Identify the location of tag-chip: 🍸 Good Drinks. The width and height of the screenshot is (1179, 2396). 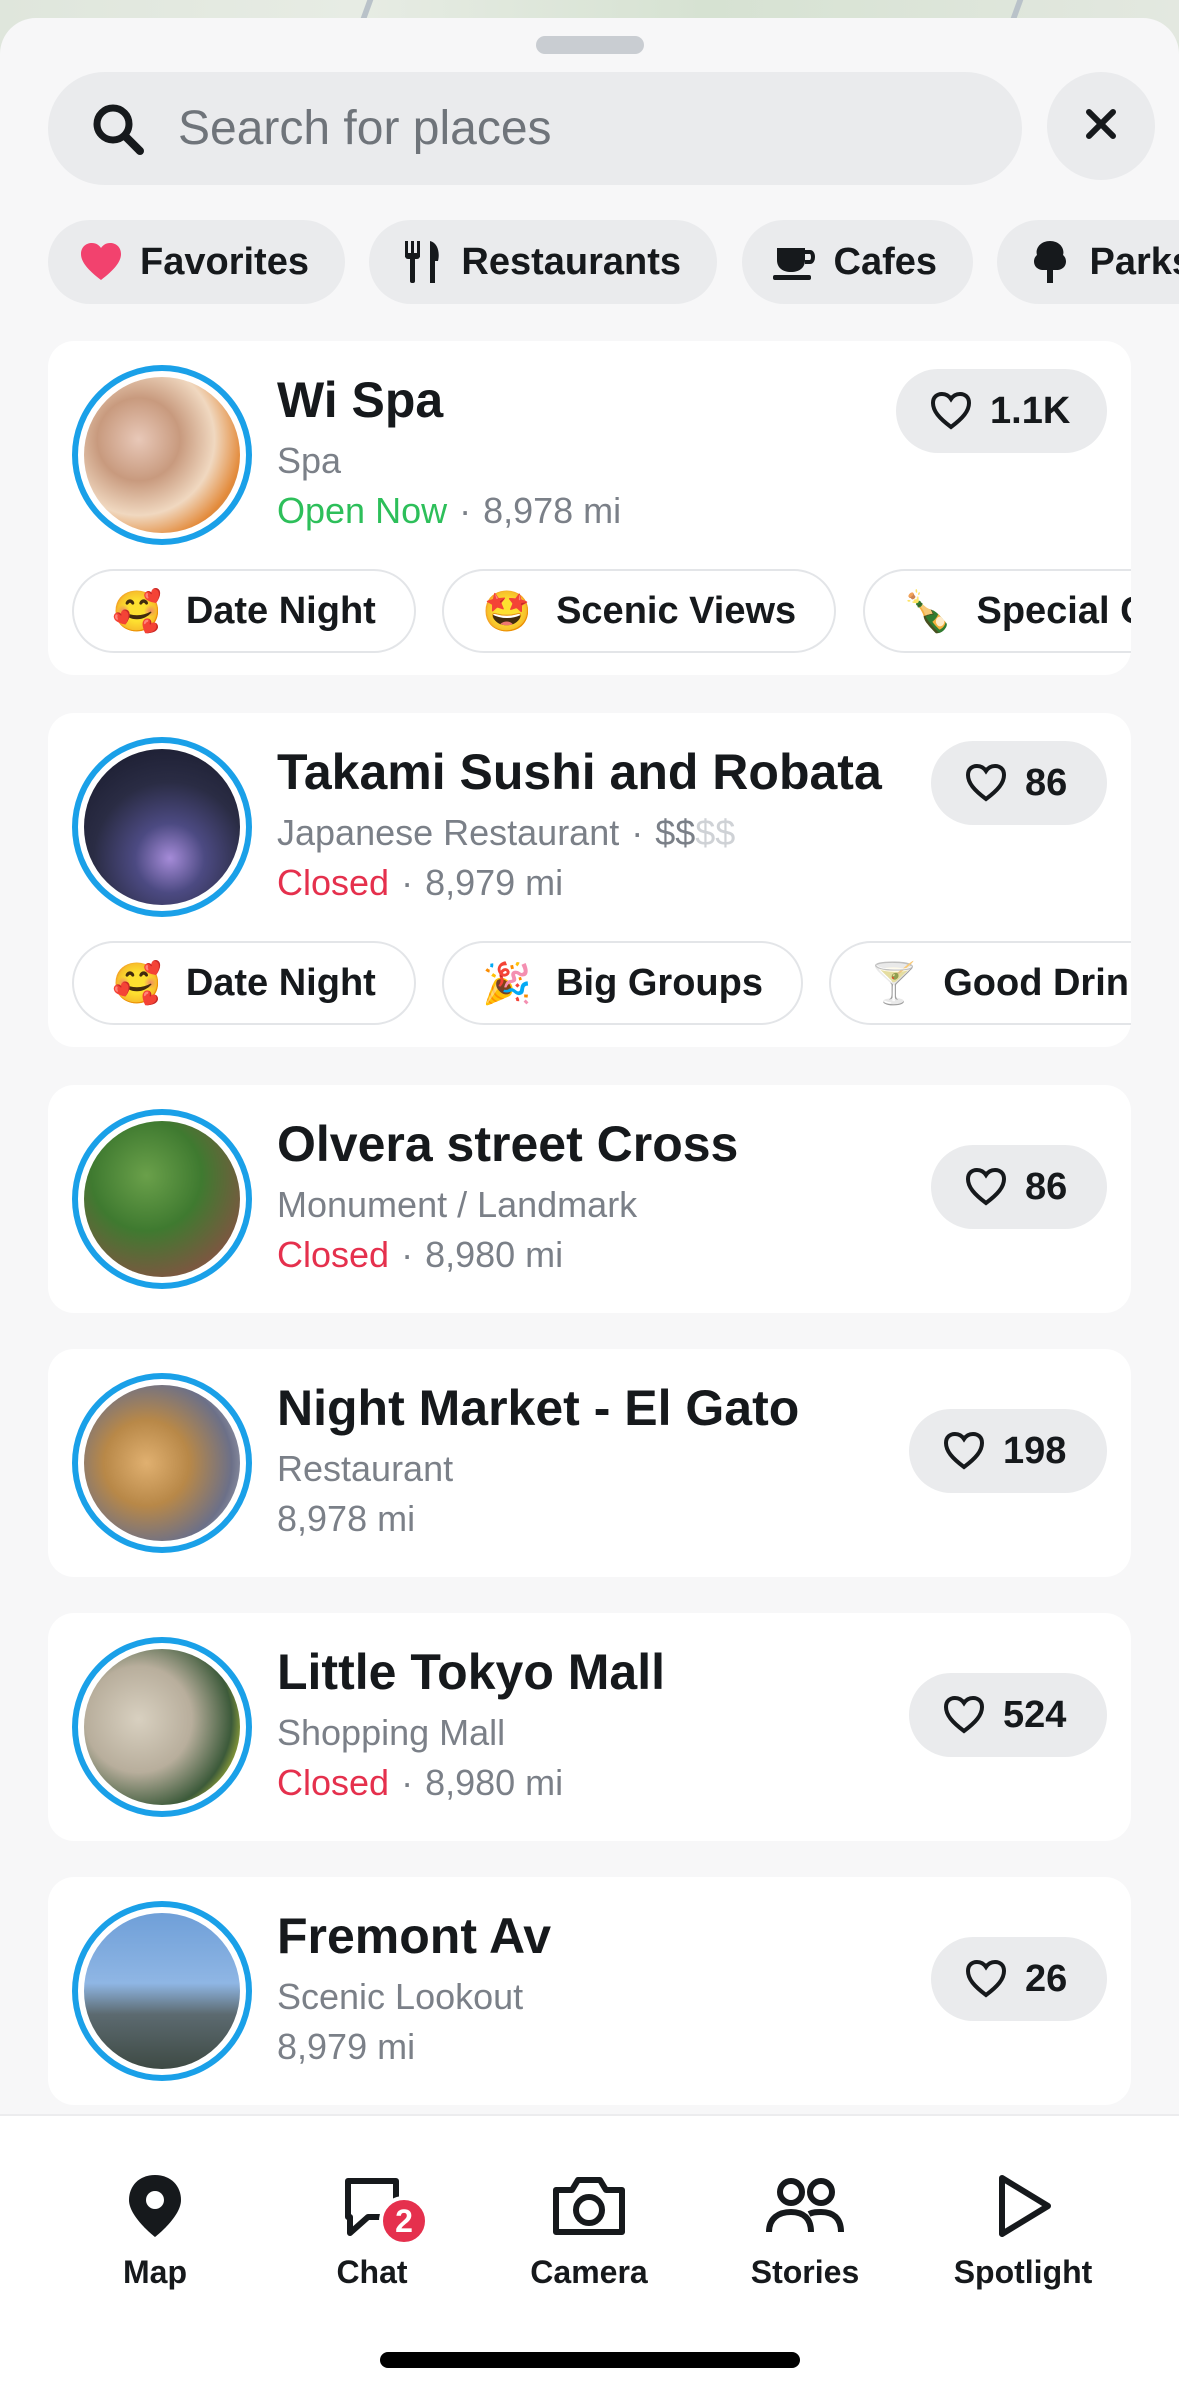
(980, 983).